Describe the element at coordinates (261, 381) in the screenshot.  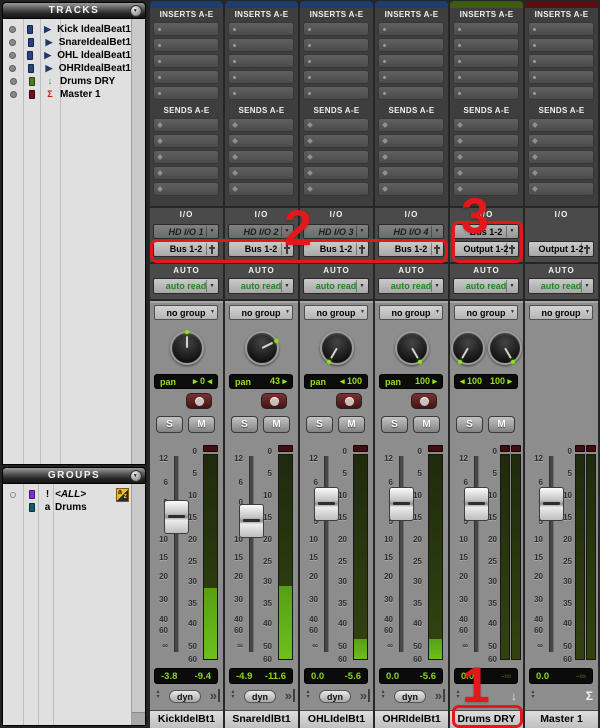
I see `pan-display: pan 43 ▸` at that location.